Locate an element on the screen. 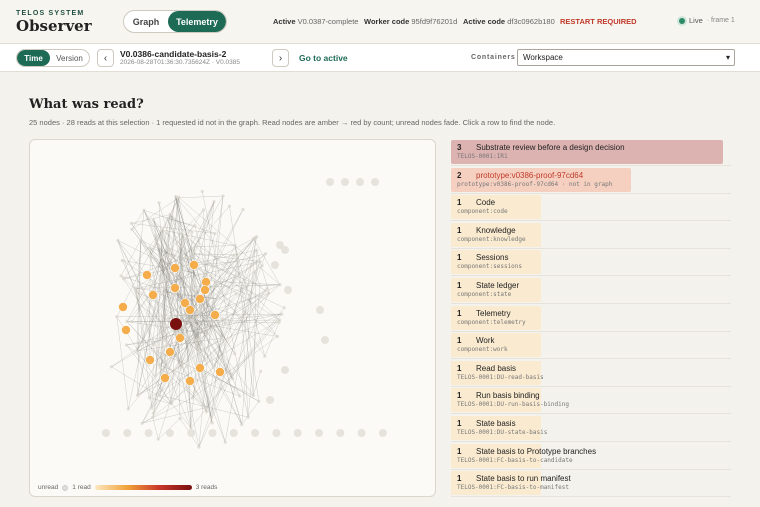 This screenshot has height=507, width=760. read-row: 1 Read basis TELOS-0001:DU-read-basis is located at coordinates (591, 373).